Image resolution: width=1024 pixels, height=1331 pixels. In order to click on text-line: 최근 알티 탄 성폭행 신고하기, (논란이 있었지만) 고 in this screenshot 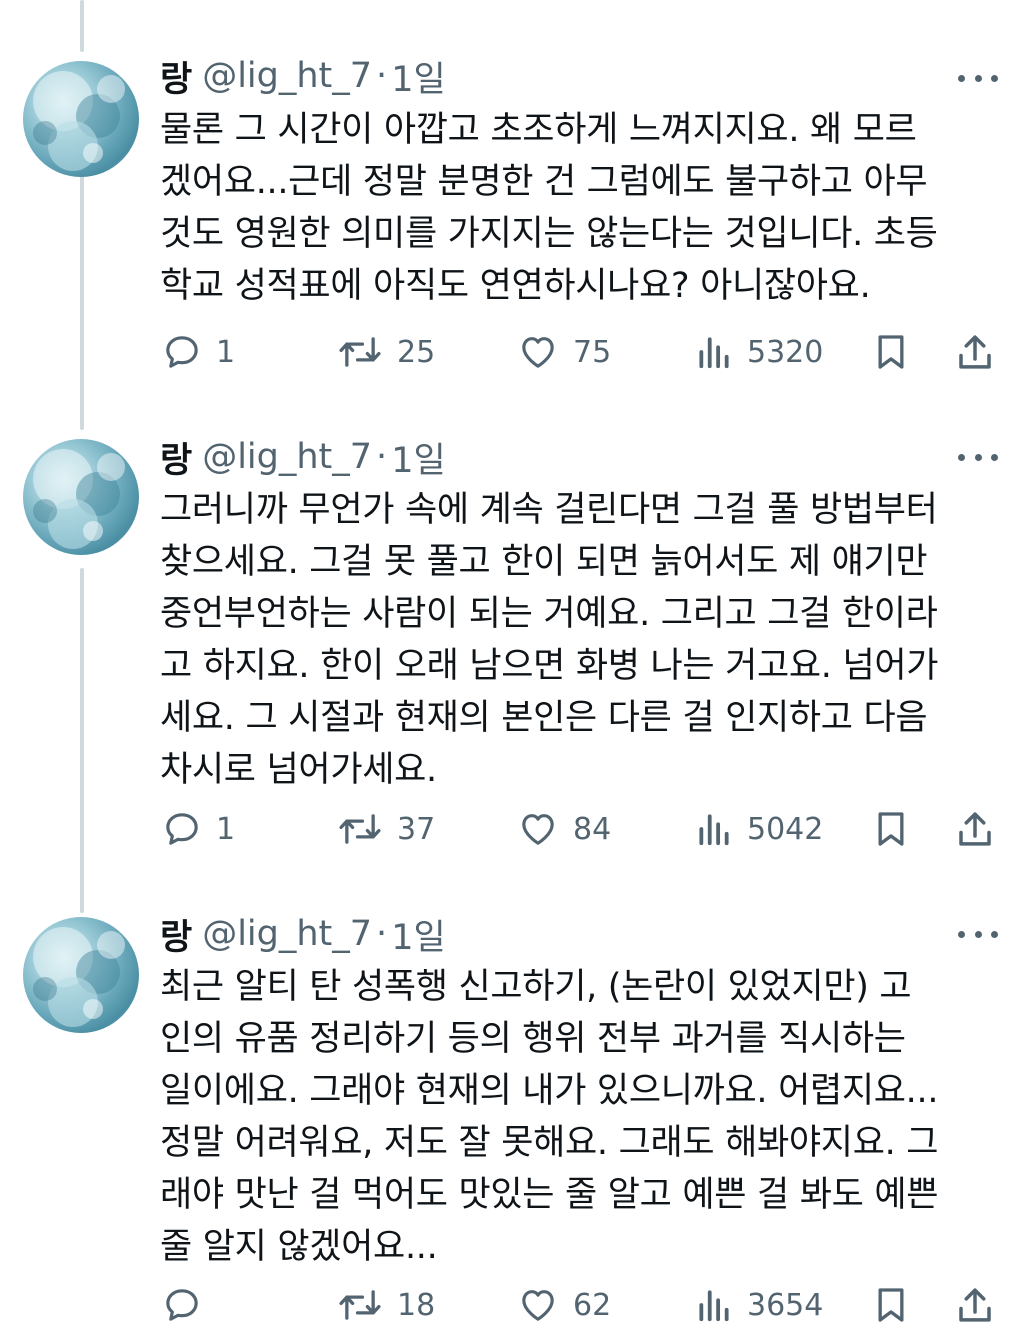, I will do `click(536, 987)`.